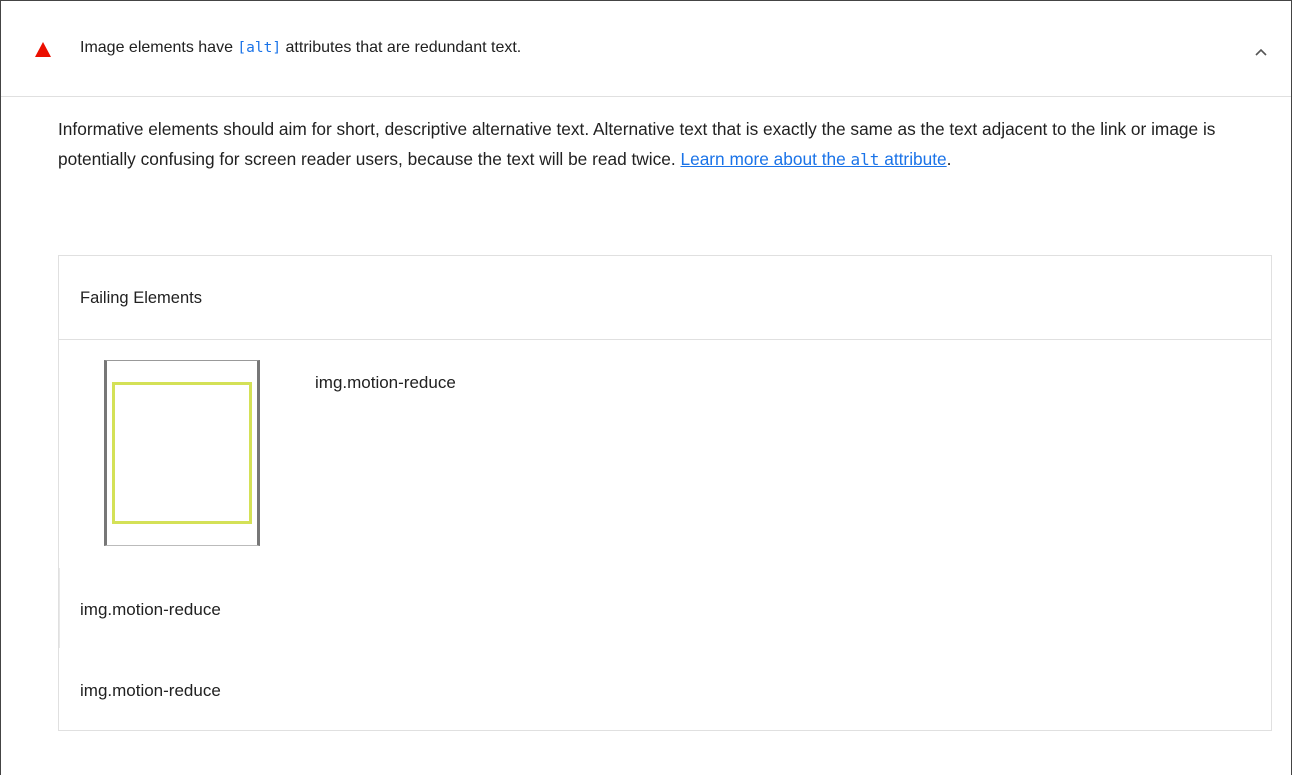 Image resolution: width=1292 pixels, height=775 pixels. I want to click on table-header: Failing Elements, so click(665, 298).